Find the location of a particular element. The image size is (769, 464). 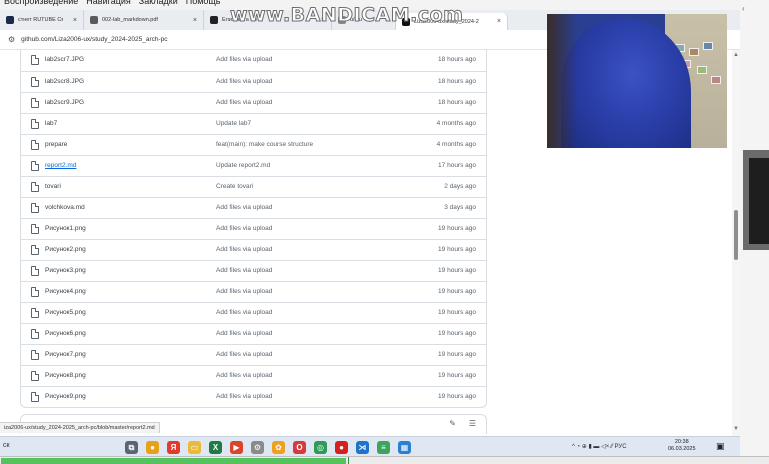

edit-pencil-icon: ✎ is located at coordinates (452, 423).